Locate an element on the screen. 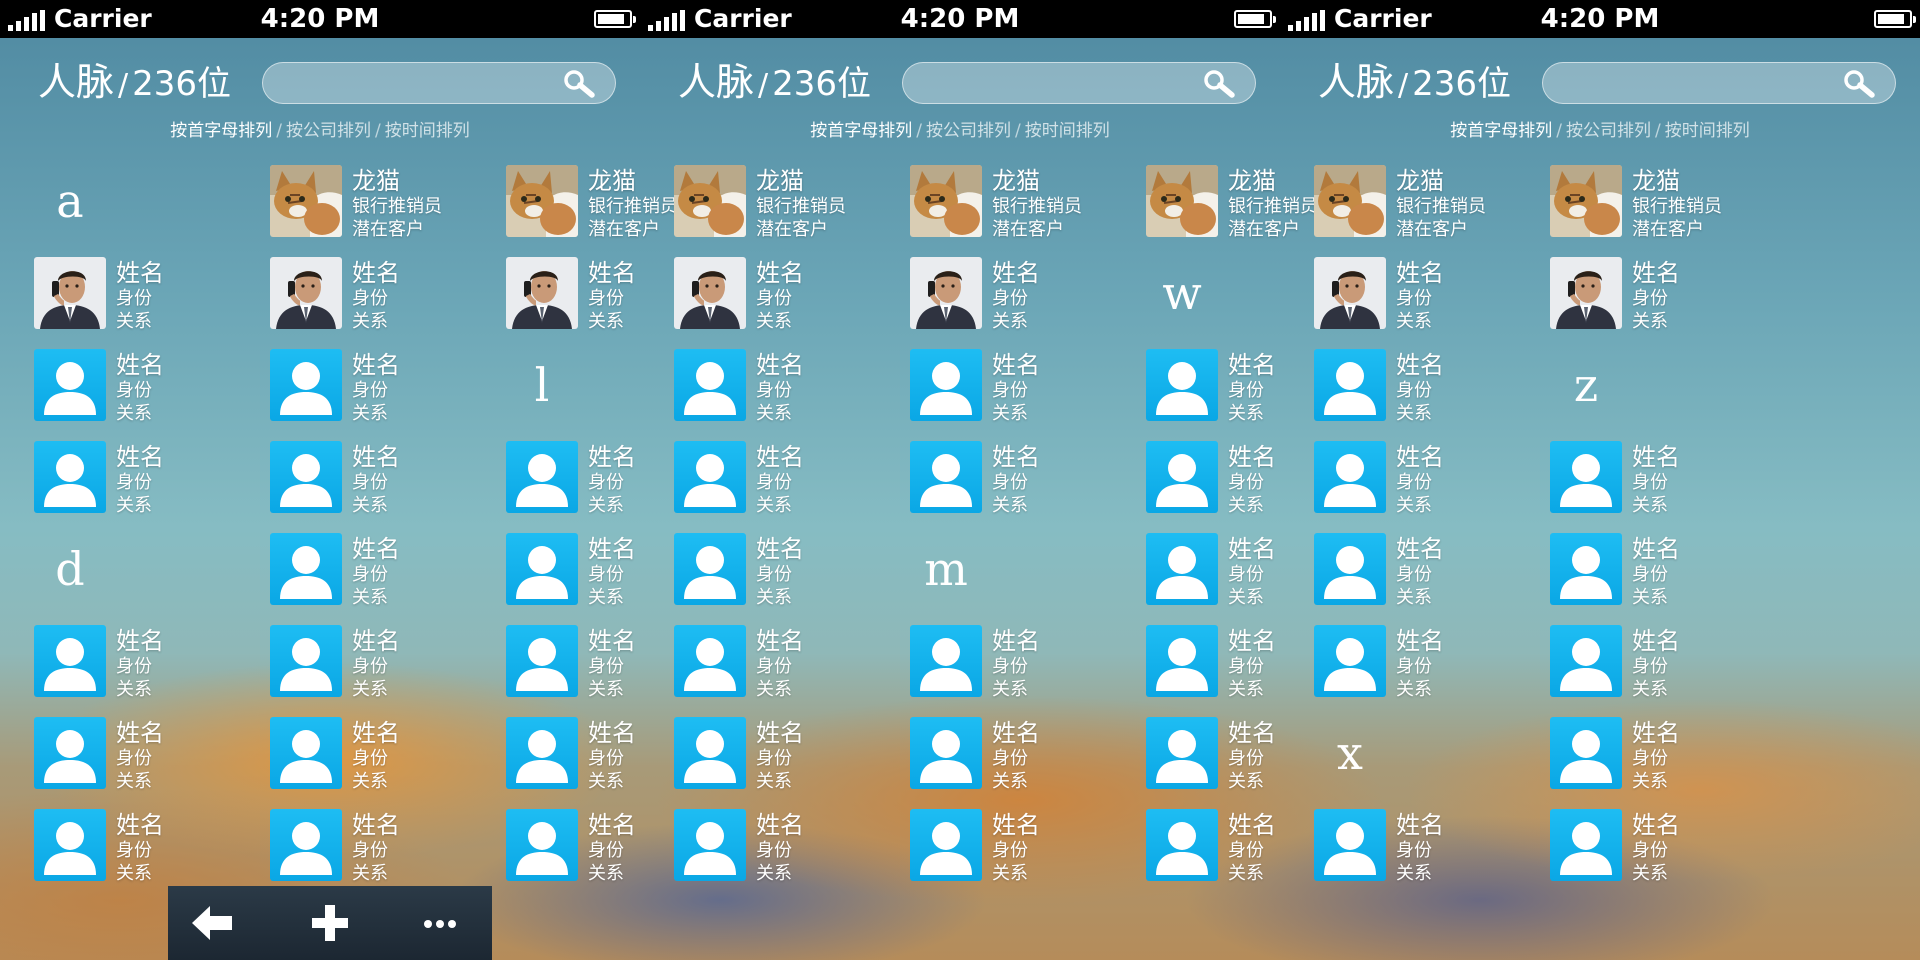 This screenshot has width=1920, height=960. contact-relation: 潜在客户 is located at coordinates (388, 229).